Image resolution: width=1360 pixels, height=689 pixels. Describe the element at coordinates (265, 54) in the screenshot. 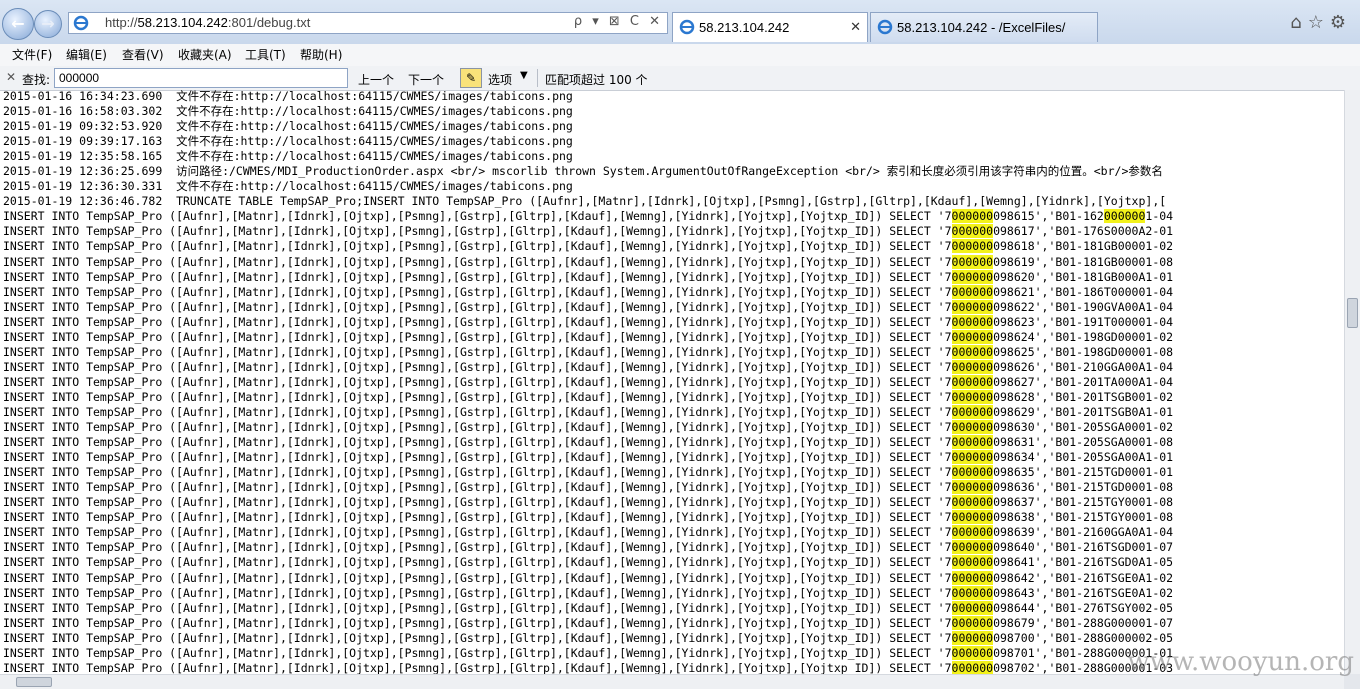

I see `menu-tools: 工具(T)` at that location.